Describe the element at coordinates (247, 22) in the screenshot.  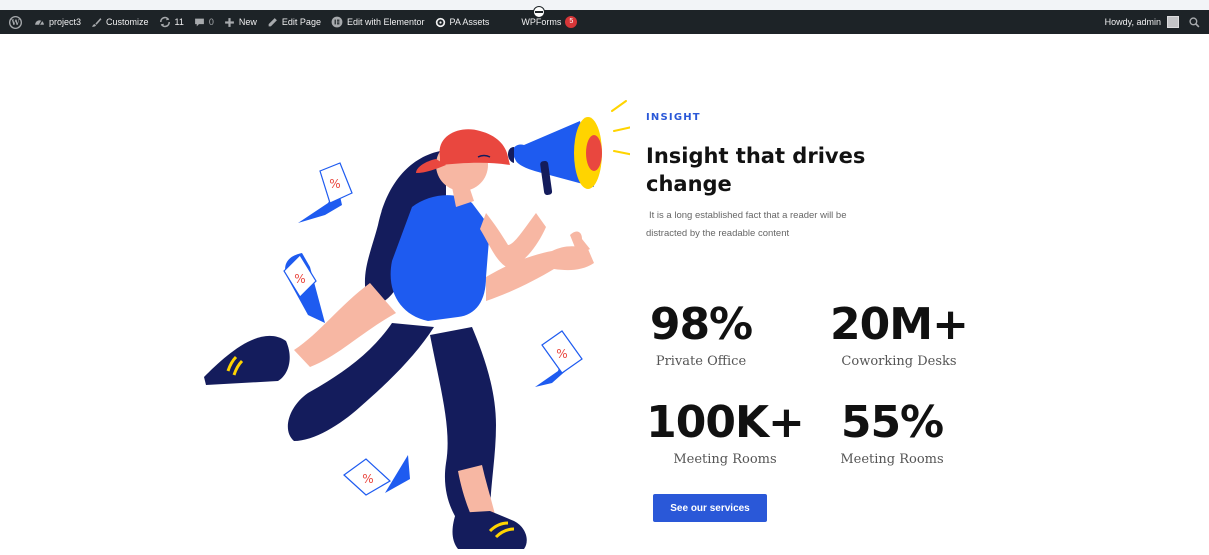
I see `new-label: New` at that location.